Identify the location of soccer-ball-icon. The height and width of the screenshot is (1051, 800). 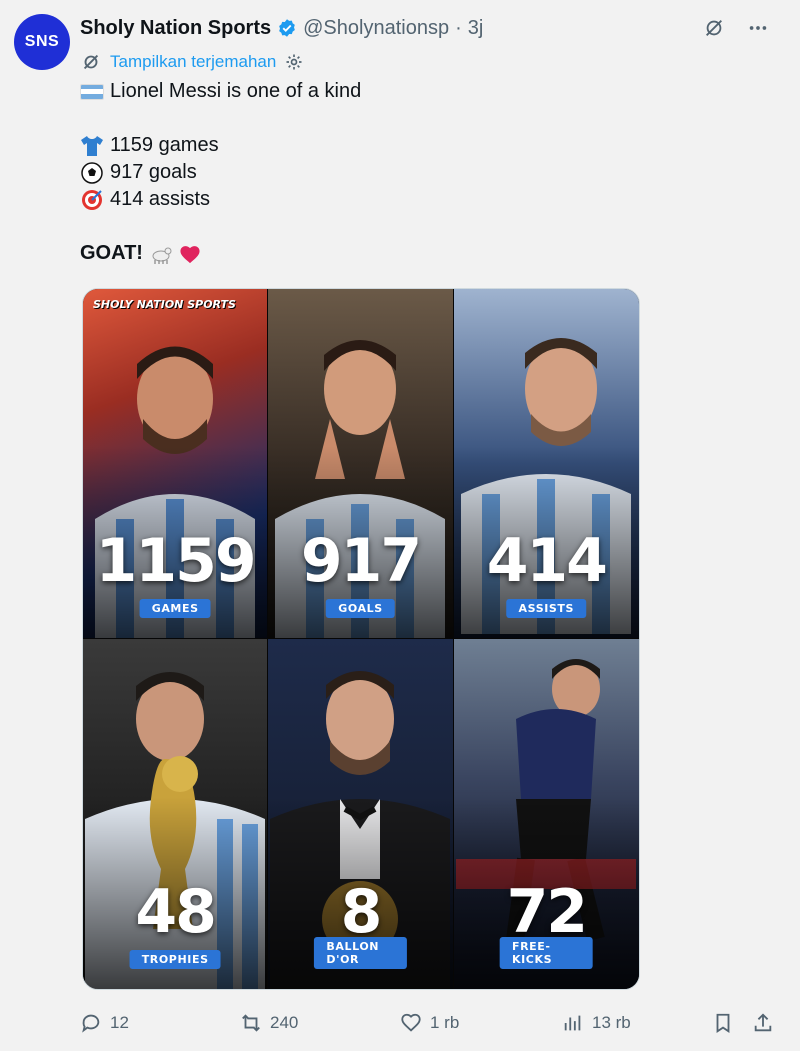
(92, 172).